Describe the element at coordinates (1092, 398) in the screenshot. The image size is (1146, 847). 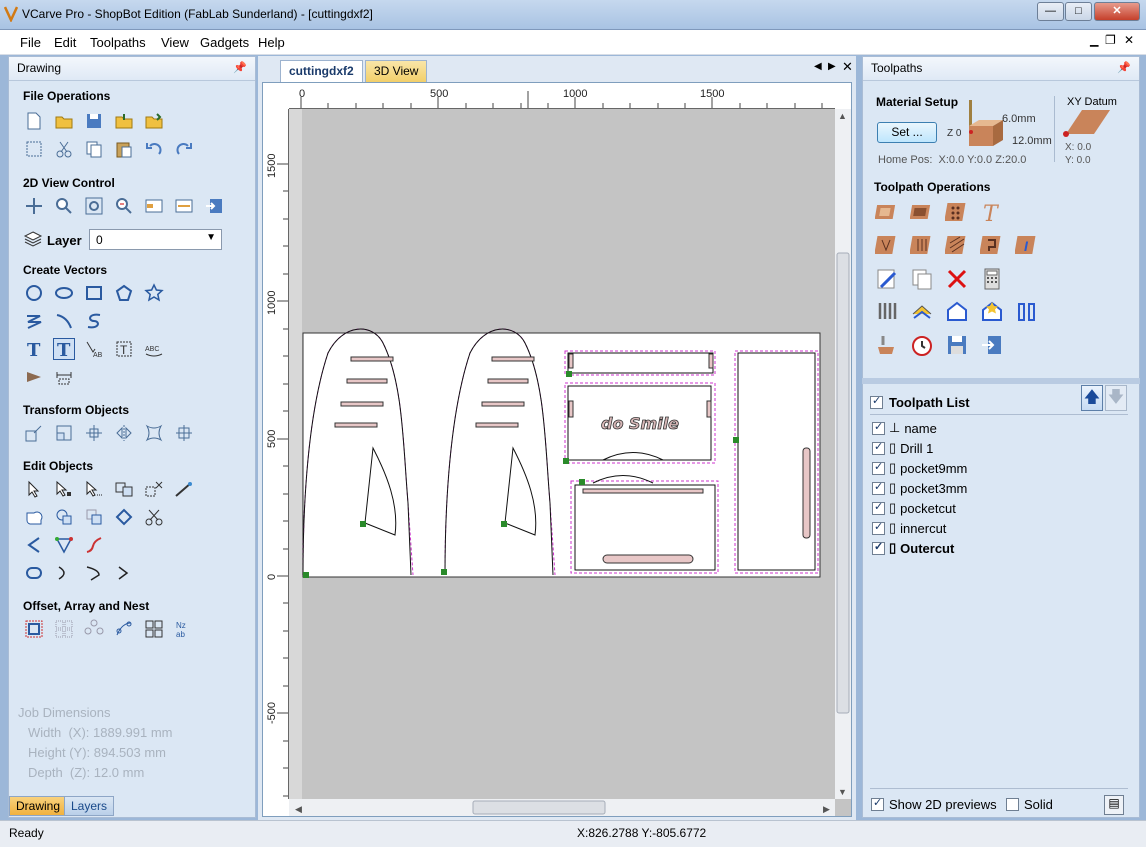
I see `move-up-button: 🡅` at that location.